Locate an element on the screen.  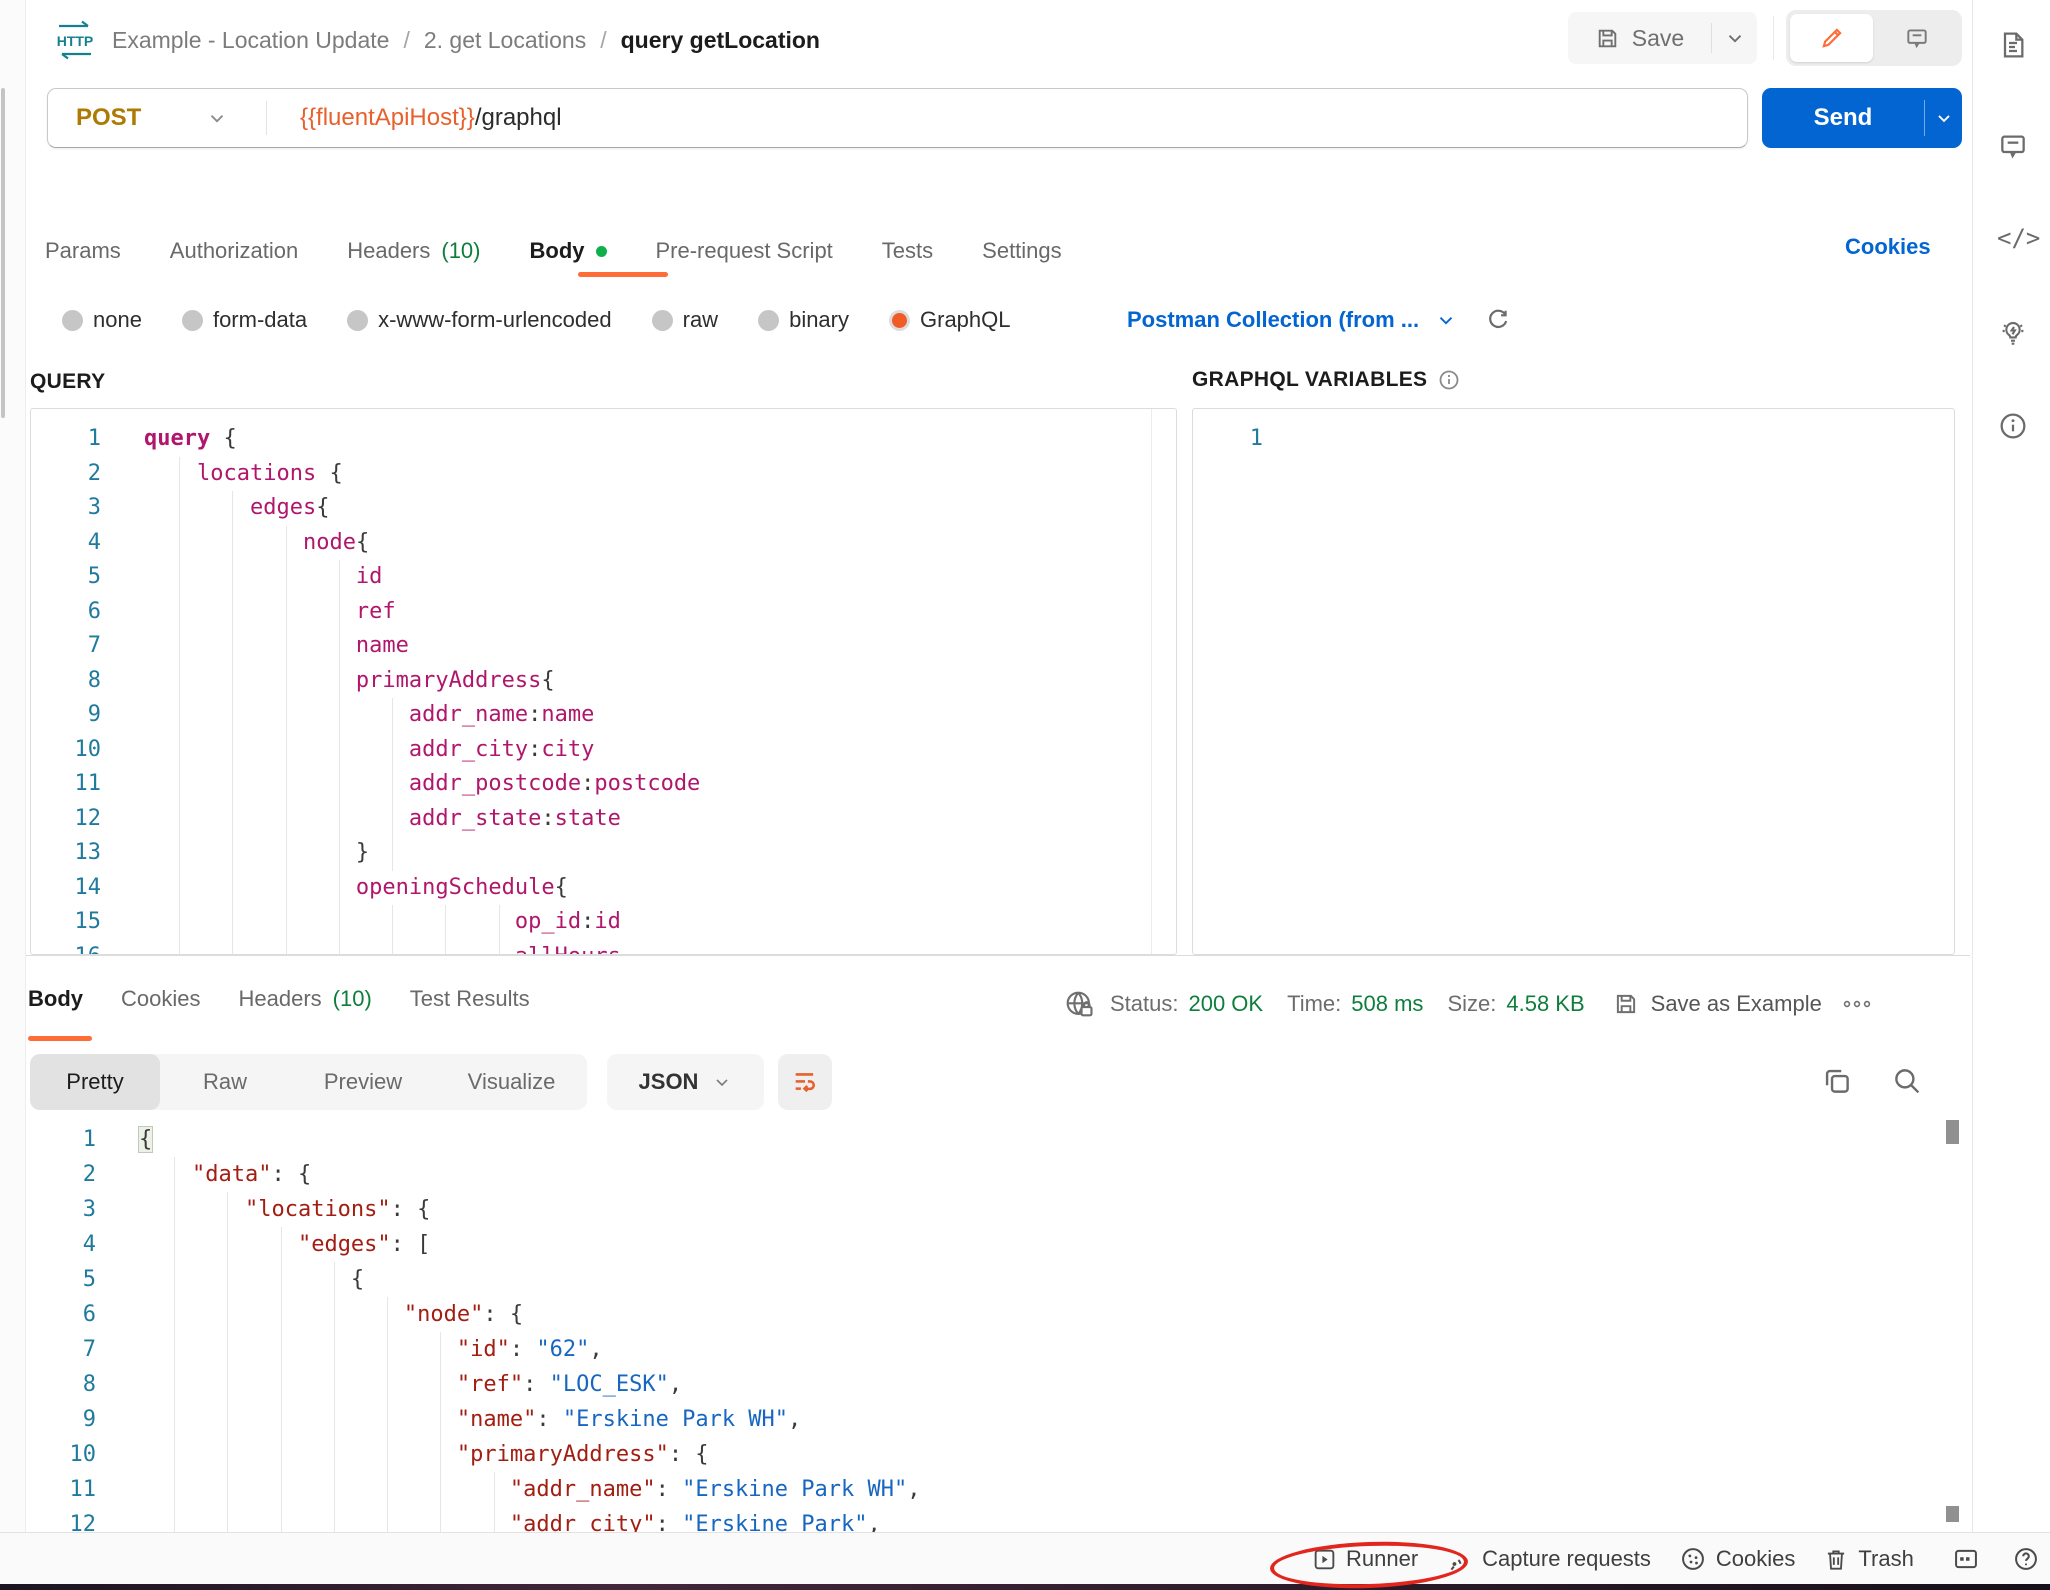
body-type-binary: binary is located at coordinates (803, 320).